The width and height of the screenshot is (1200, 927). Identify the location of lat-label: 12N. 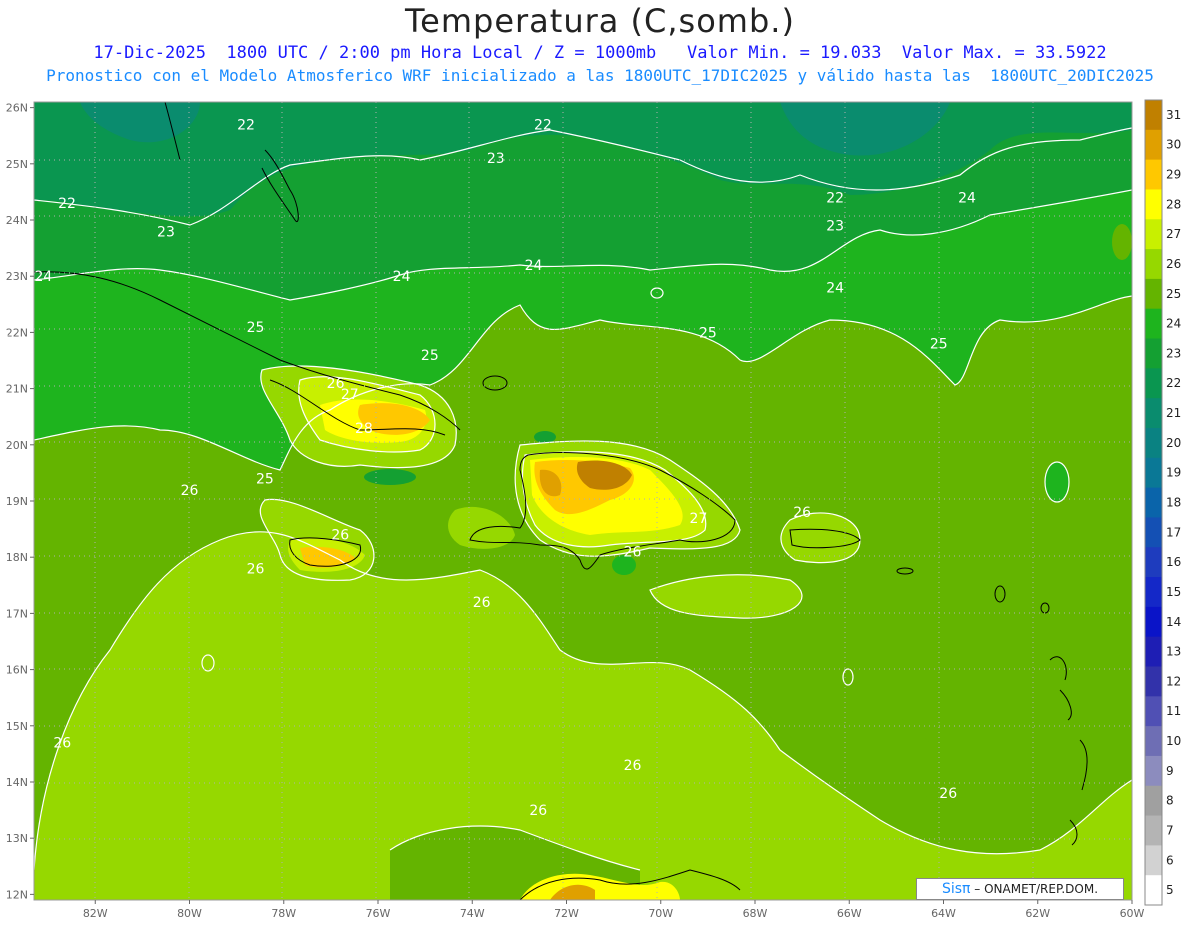
(17, 894).